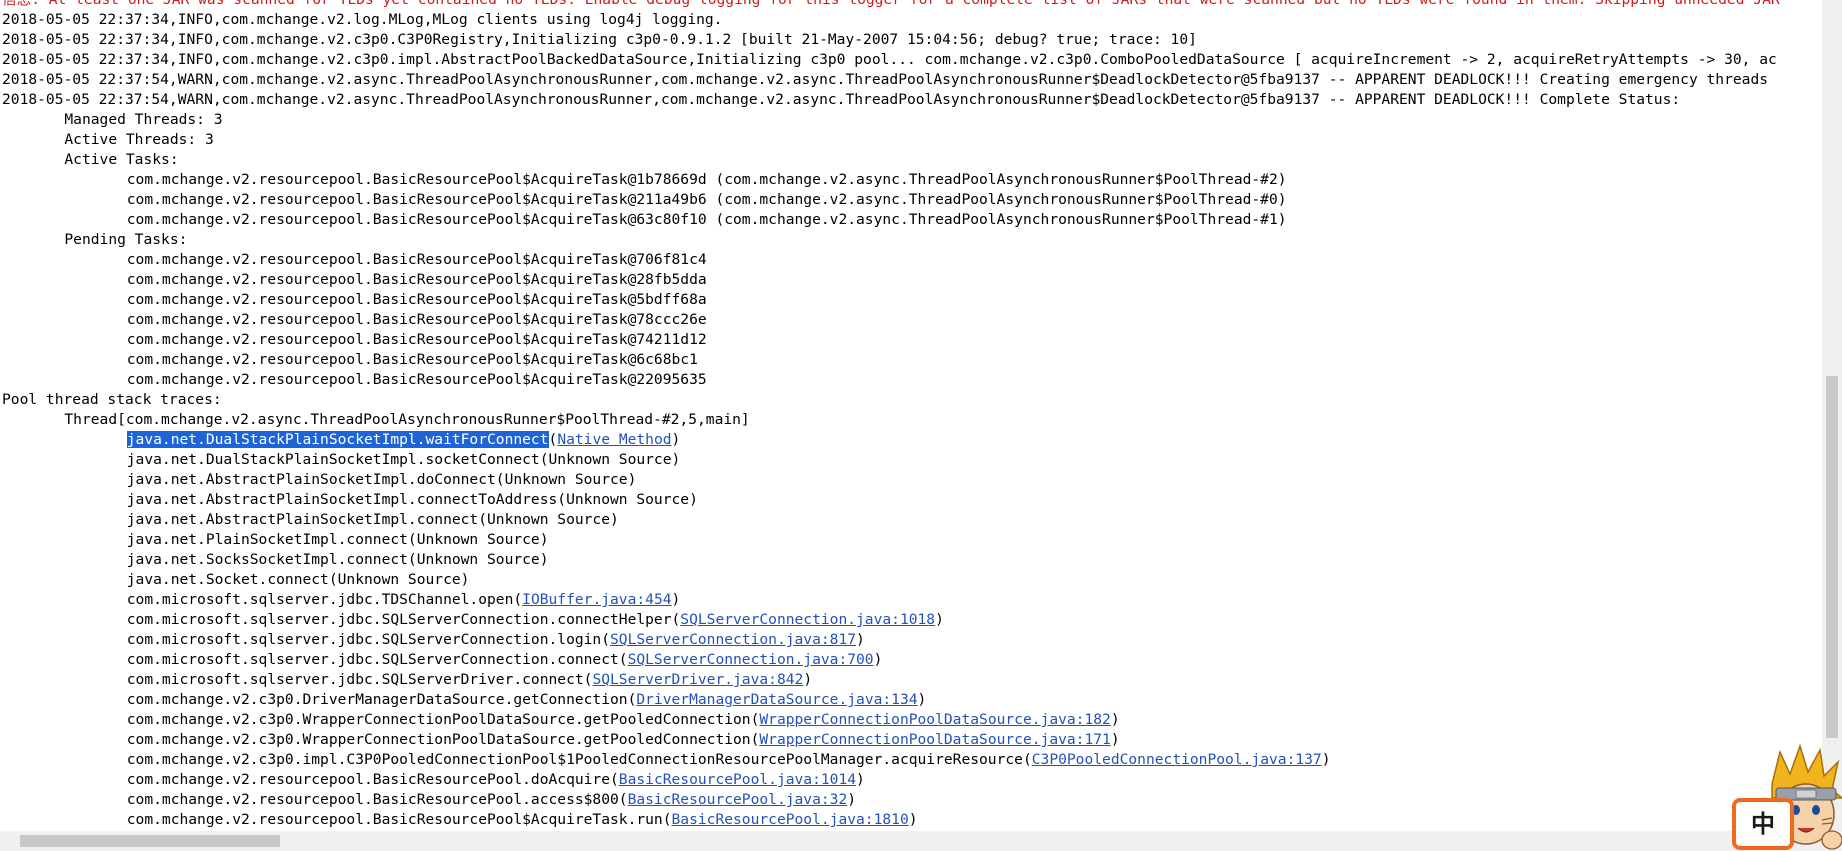 This screenshot has height=851, width=1842. I want to click on log-line: Managed Threads: 3, so click(891, 120).